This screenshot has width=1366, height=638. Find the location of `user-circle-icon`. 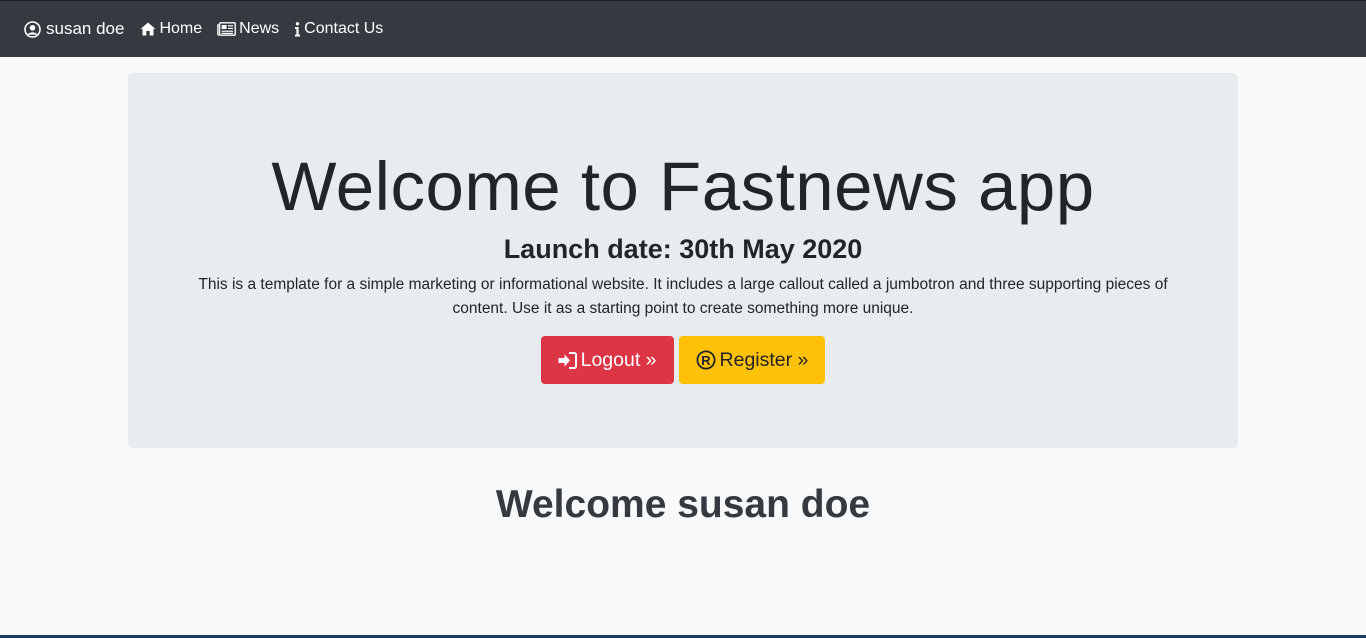

user-circle-icon is located at coordinates (32, 29).